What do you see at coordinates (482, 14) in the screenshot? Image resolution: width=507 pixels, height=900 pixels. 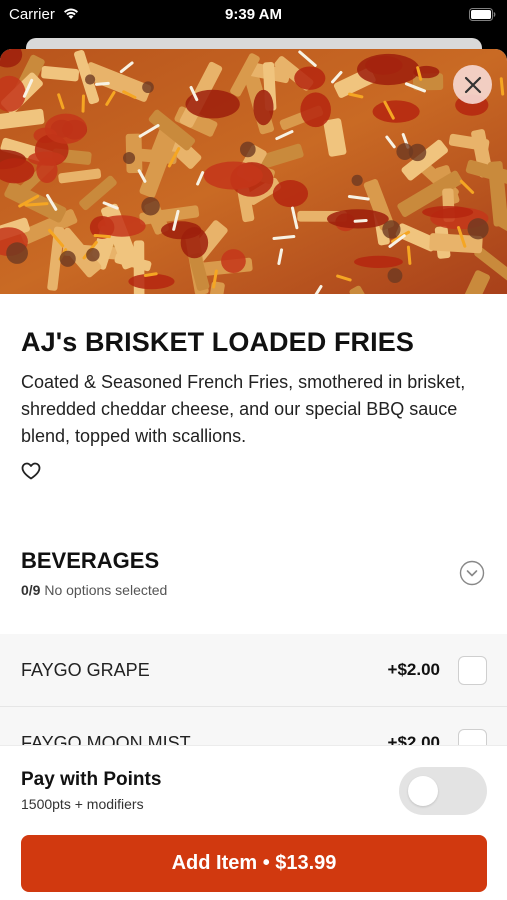 I see `battery-icon` at bounding box center [482, 14].